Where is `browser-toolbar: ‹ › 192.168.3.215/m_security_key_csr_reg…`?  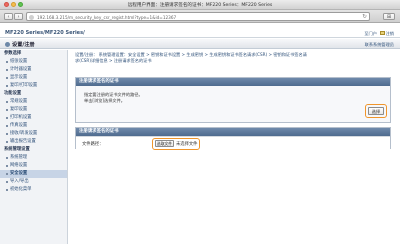
browser-toolbar: ‹ › 192.168.3.215/m_security_key_csr_reg… is located at coordinates (200, 16).